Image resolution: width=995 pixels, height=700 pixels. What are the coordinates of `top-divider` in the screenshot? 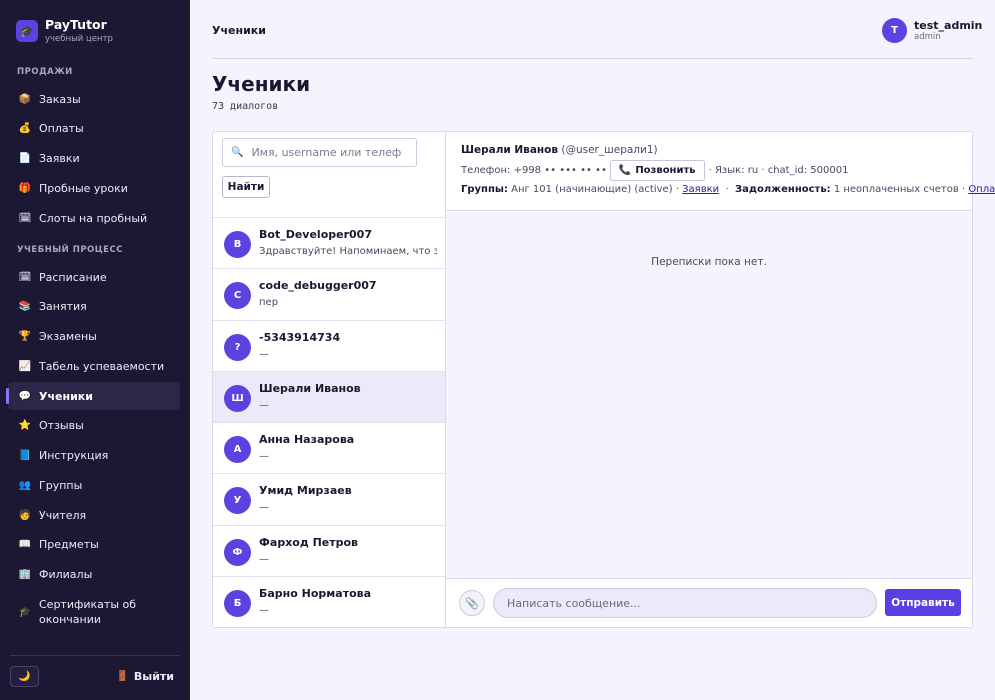 It's located at (592, 58).